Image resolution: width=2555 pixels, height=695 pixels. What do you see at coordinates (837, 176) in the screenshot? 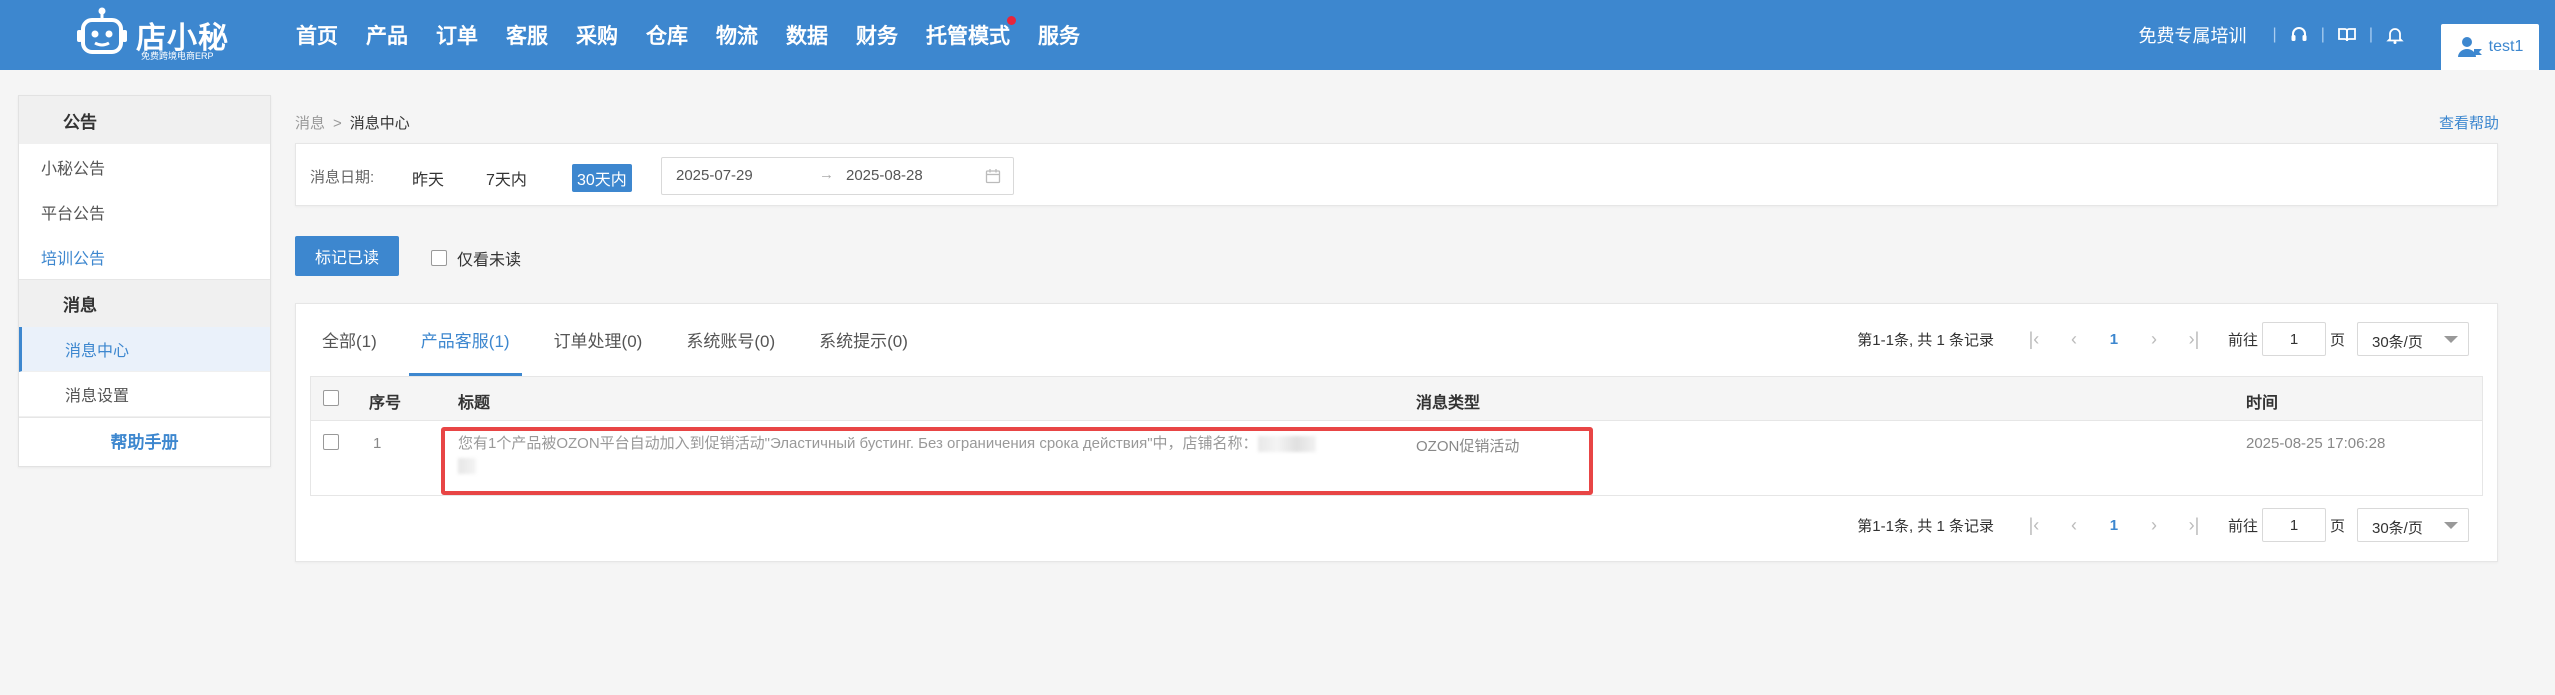
I see `date-range-picker: 2025-07-29 → 2025-08-28` at bounding box center [837, 176].